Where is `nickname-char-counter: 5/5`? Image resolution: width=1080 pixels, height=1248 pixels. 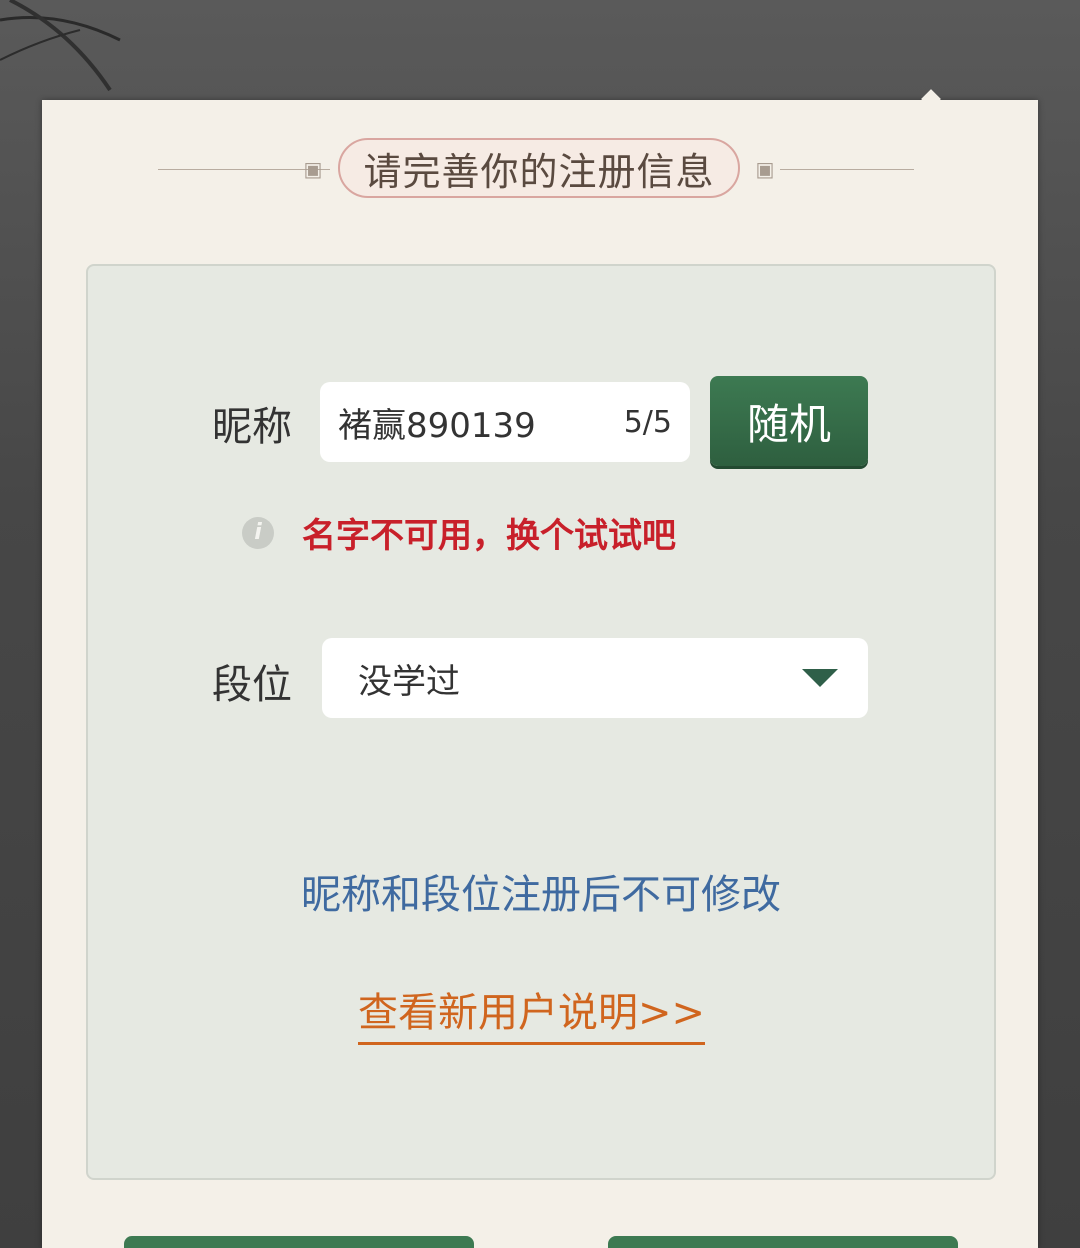 nickname-char-counter: 5/5 is located at coordinates (647, 422).